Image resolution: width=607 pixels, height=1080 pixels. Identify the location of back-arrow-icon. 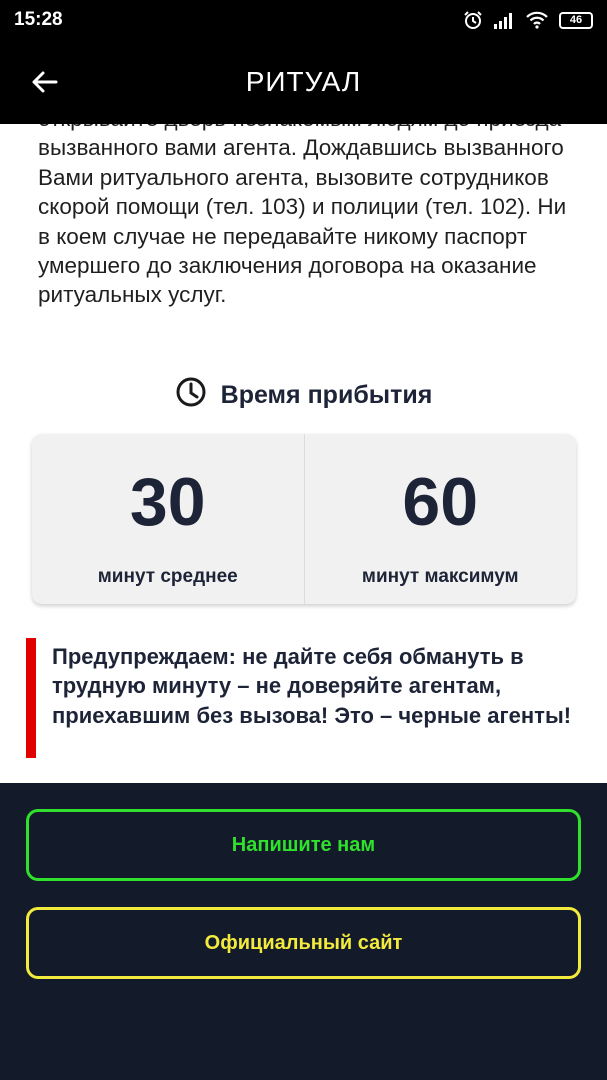
(44, 82).